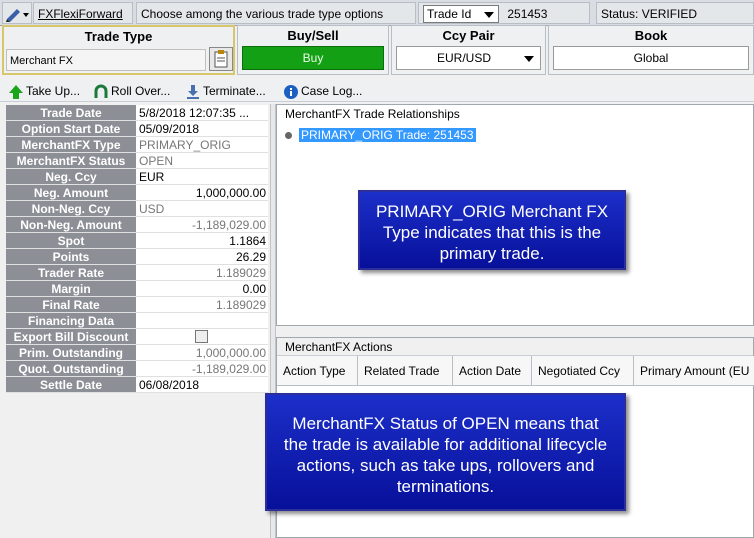 The image size is (754, 538). Describe the element at coordinates (694, 371) in the screenshot. I see `column-header: Primary Amount (EU` at that location.